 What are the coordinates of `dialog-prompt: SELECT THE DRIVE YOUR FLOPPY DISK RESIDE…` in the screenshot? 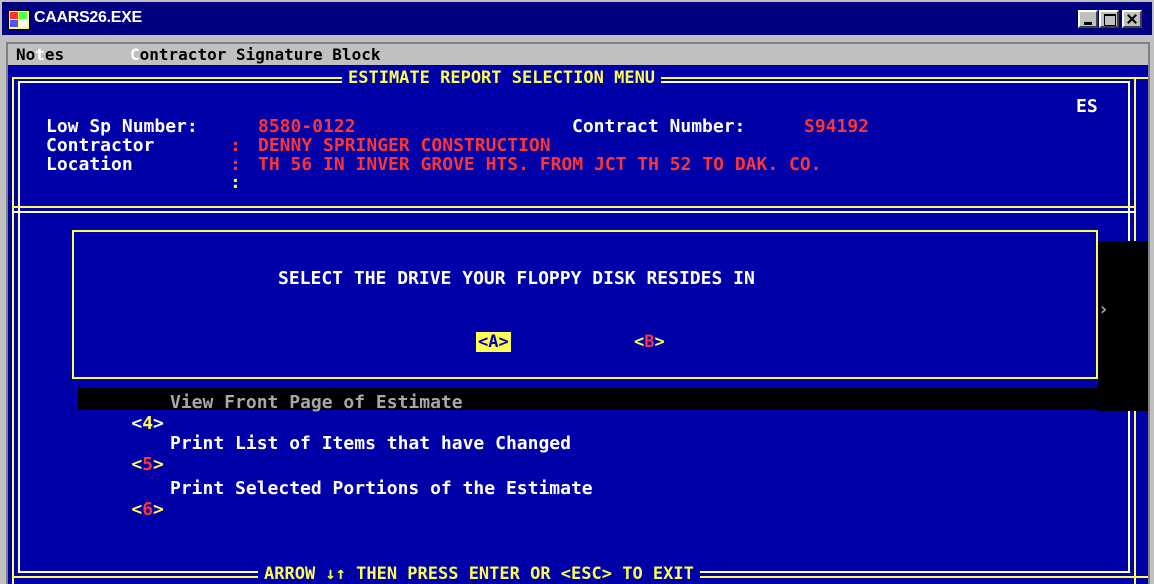 It's located at (516, 278).